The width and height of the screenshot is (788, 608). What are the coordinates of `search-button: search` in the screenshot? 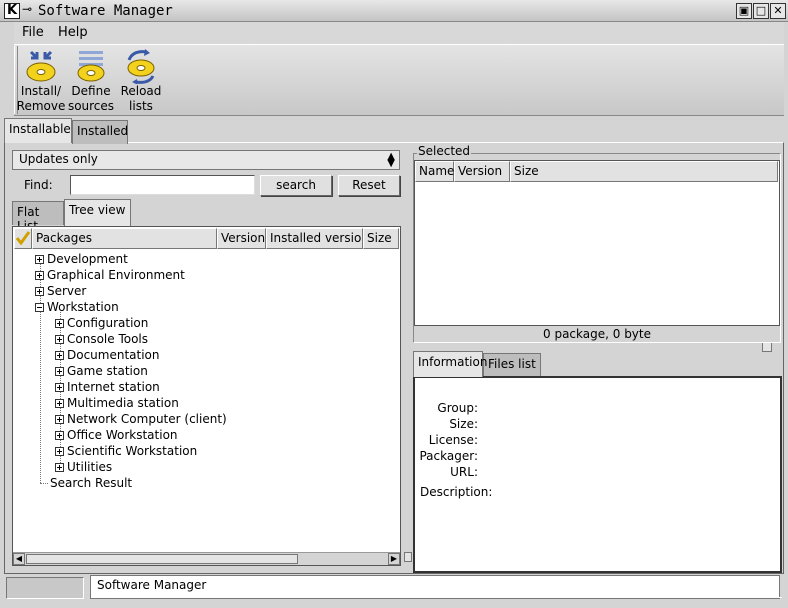 It's located at (296, 185).